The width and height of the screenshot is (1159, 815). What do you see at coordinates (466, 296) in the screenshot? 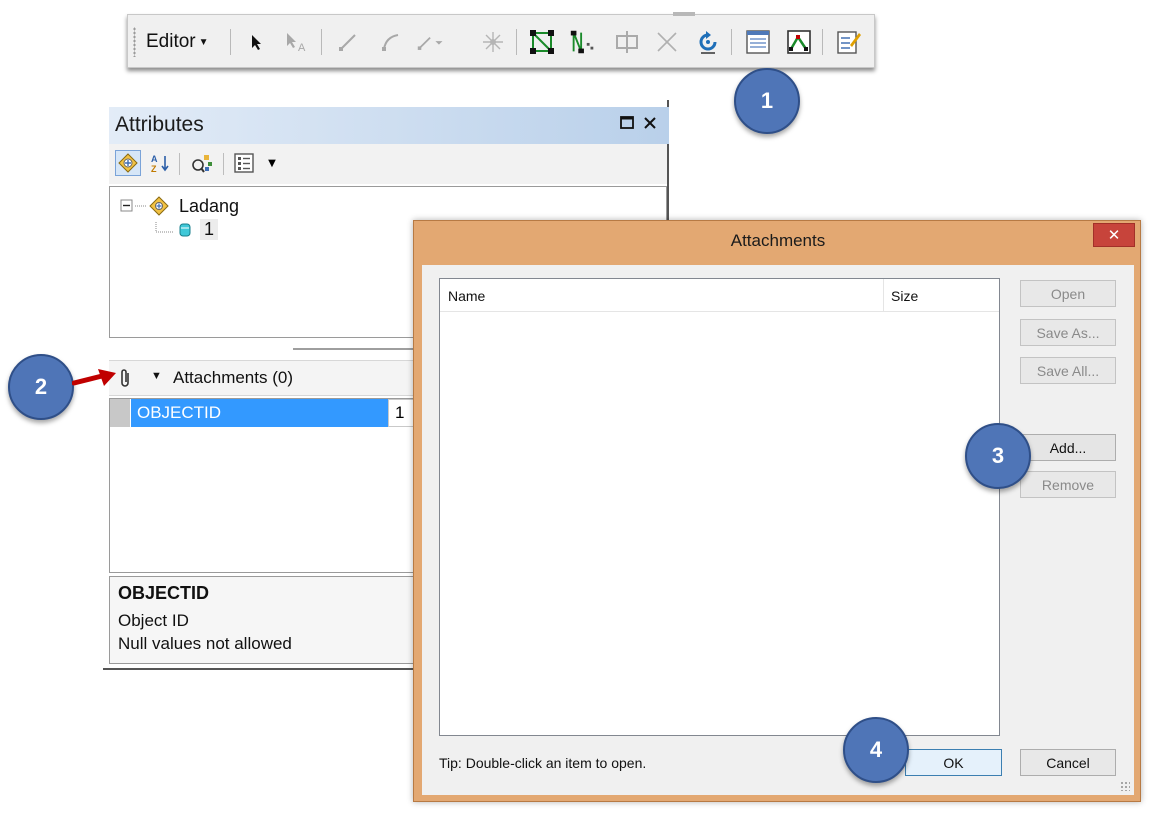
I see `column-header-name: Name` at bounding box center [466, 296].